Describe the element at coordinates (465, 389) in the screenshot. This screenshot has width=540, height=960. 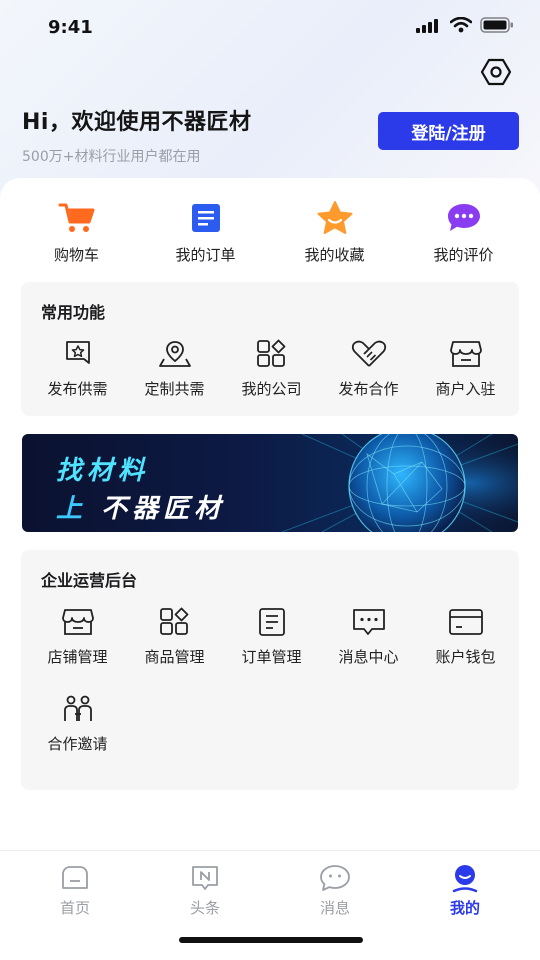
I see `function-label: 商户入驻` at that location.